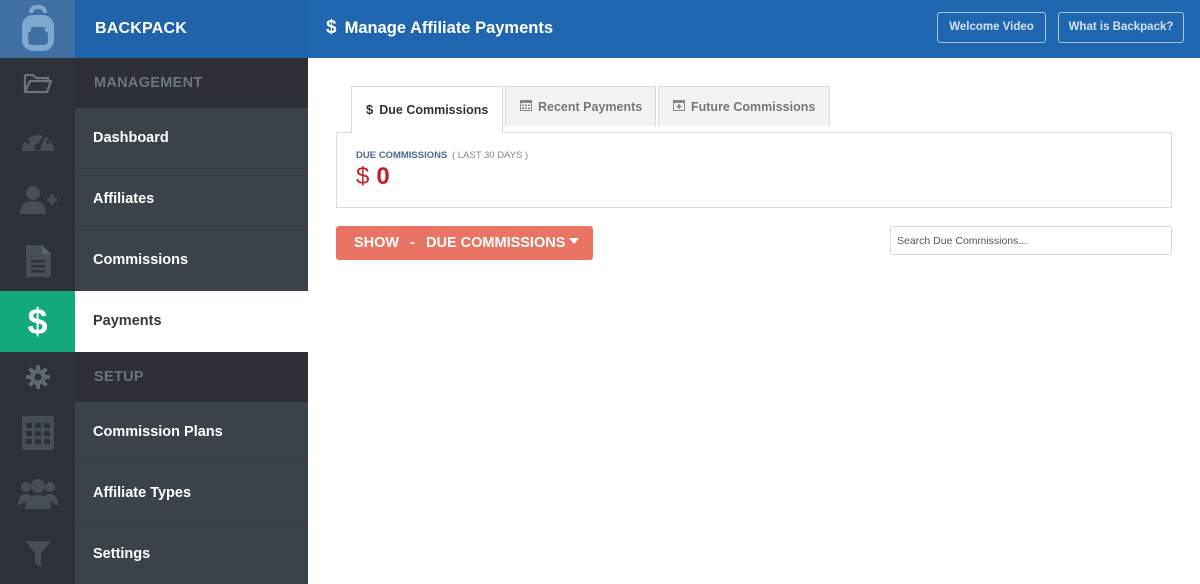 The image size is (1200, 584). I want to click on what-is-backpack-button: What is Backpack?, so click(1121, 27).